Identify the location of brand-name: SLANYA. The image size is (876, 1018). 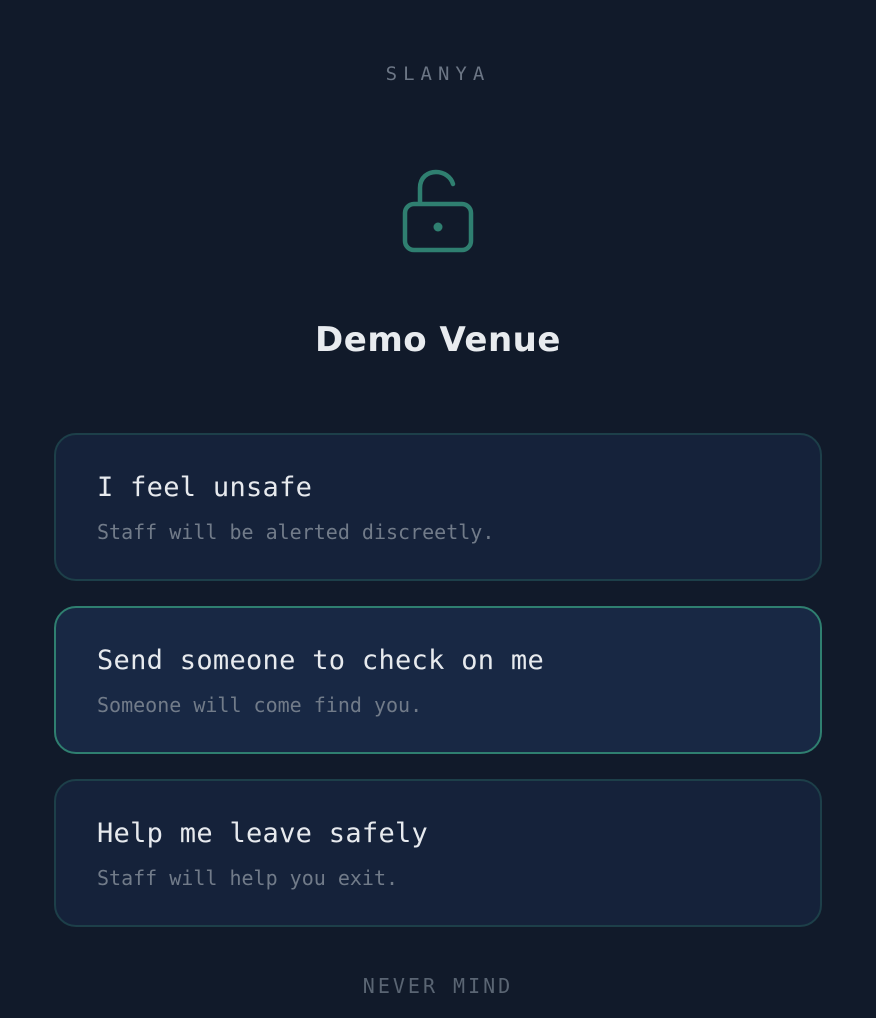
(438, 74).